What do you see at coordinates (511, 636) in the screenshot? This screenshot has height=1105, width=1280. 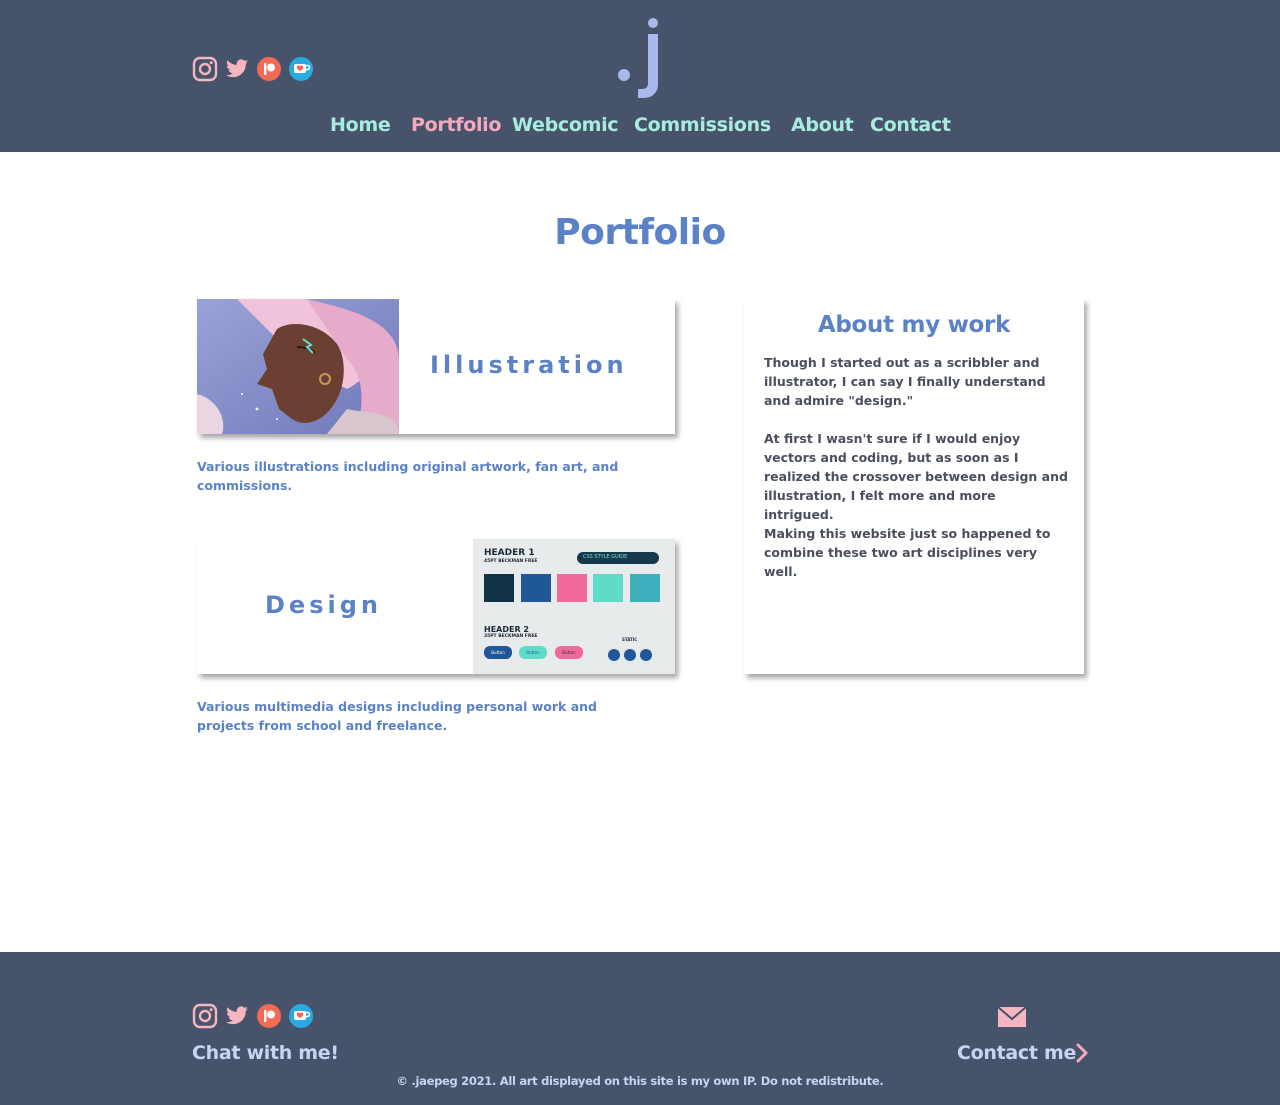 I see `style-guide-header2-sub: 35PT BECKMAN FREE` at bounding box center [511, 636].